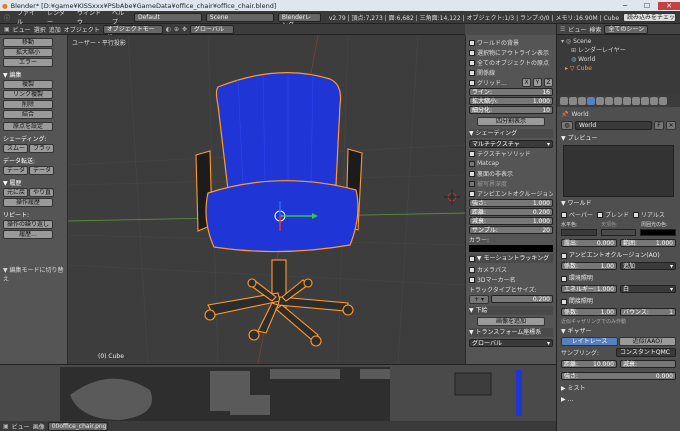 The height and width of the screenshot is (431, 680). I want to click on environment-lighting-header: 環境照明, so click(618, 278).